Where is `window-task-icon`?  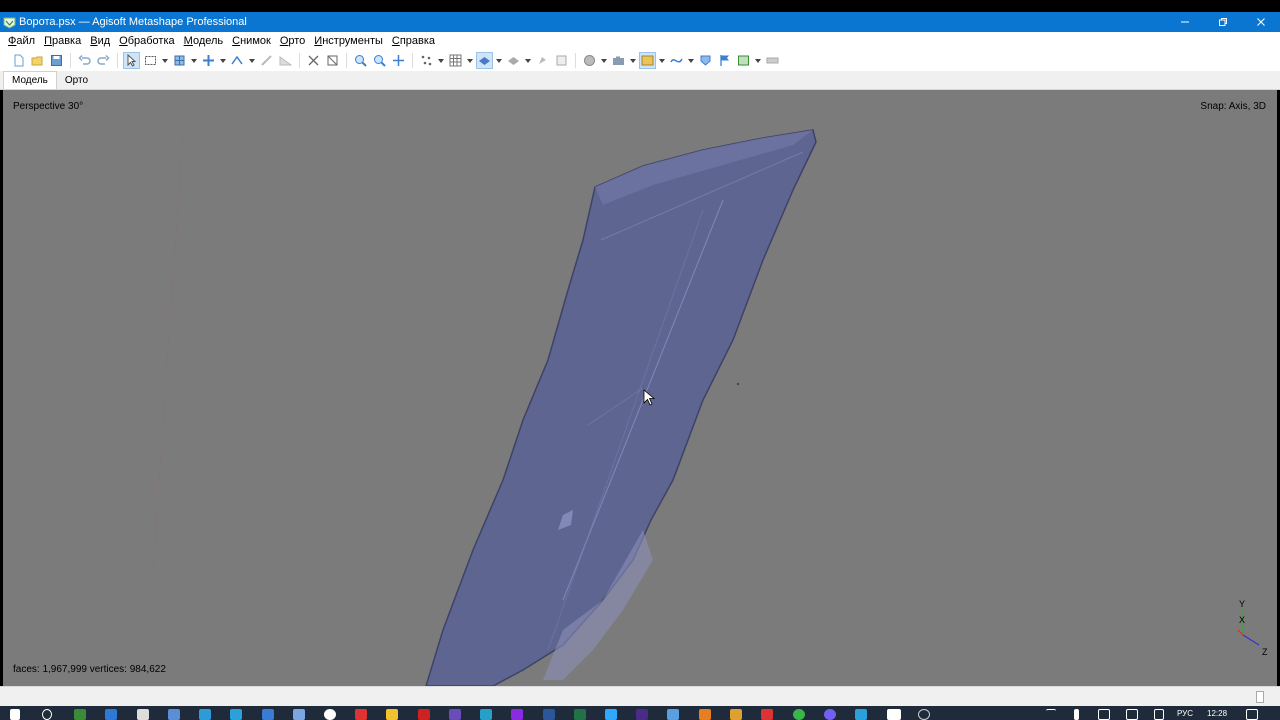
window-task-icon is located at coordinates (174, 714).